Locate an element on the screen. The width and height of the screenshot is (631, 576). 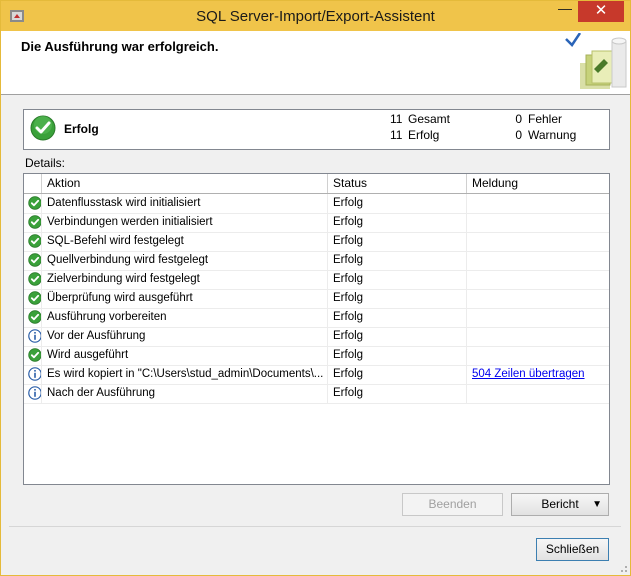
total-count: 11 is located at coordinates (396, 119).